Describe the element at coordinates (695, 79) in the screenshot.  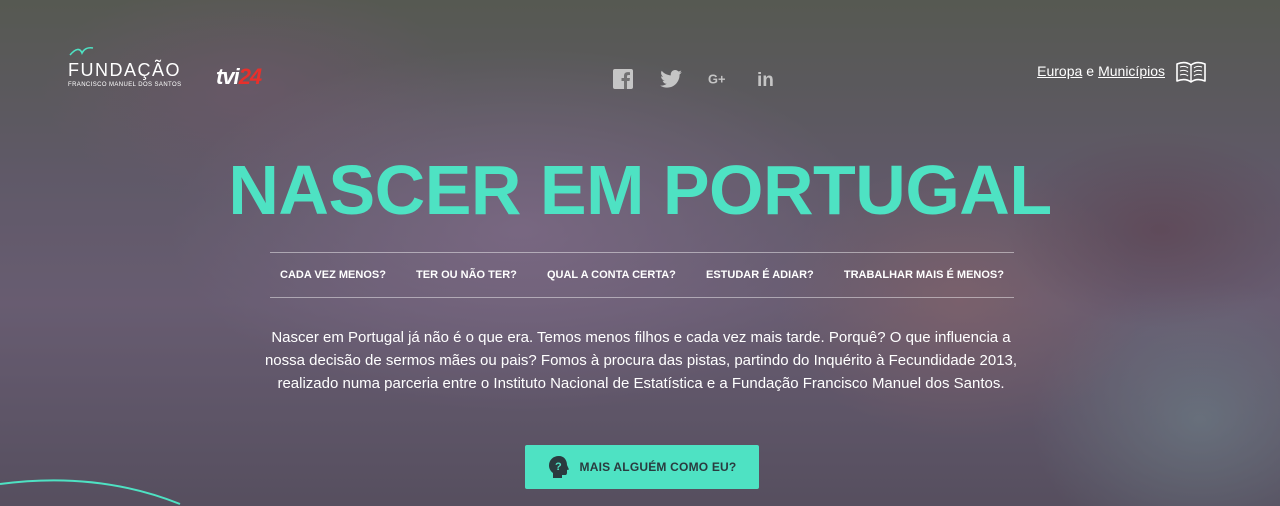
I see `social-links: G+ in` at that location.